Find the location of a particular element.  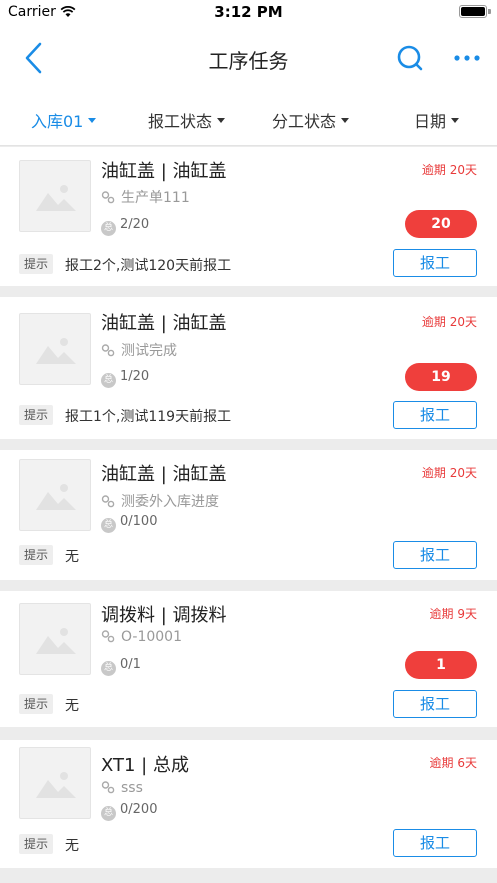

total-progress: 0/200 is located at coordinates (139, 809).